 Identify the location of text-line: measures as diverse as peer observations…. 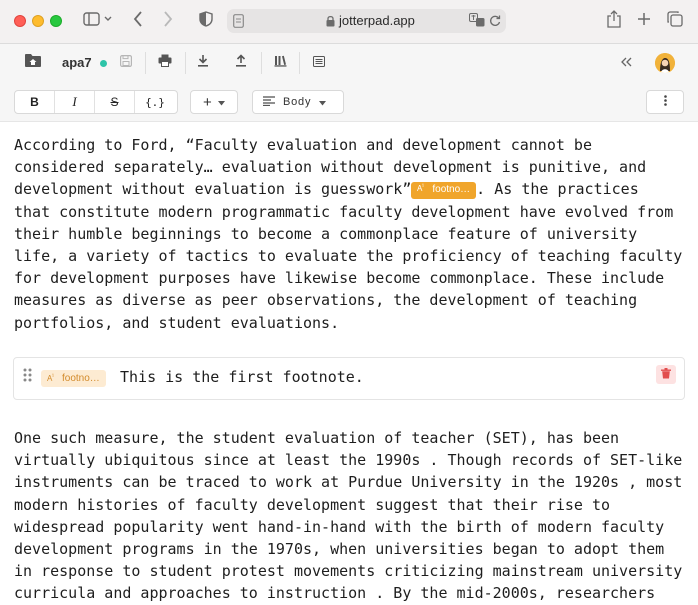
(326, 300).